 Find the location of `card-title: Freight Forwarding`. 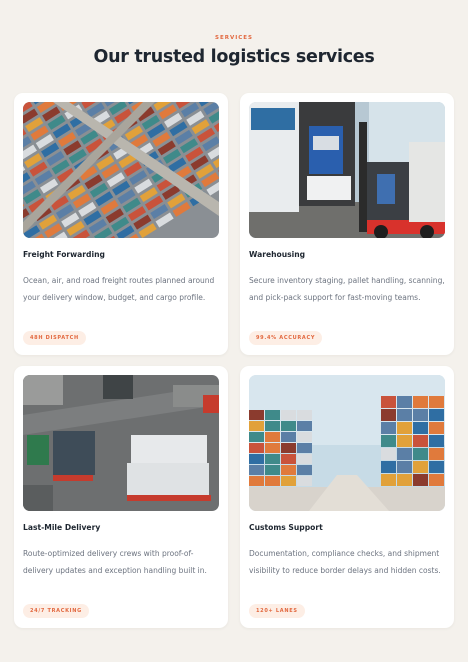

card-title: Freight Forwarding is located at coordinates (64, 254).